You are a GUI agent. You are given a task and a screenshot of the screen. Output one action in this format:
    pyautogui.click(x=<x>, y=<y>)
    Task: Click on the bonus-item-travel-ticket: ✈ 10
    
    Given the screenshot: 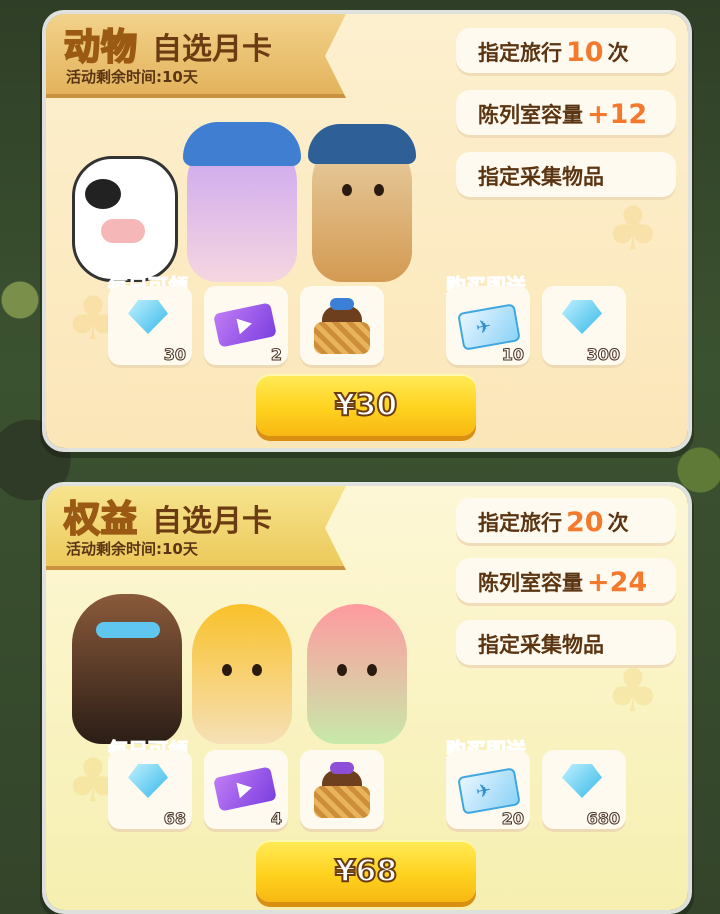 What is the action you would take?
    pyautogui.click(x=488, y=327)
    